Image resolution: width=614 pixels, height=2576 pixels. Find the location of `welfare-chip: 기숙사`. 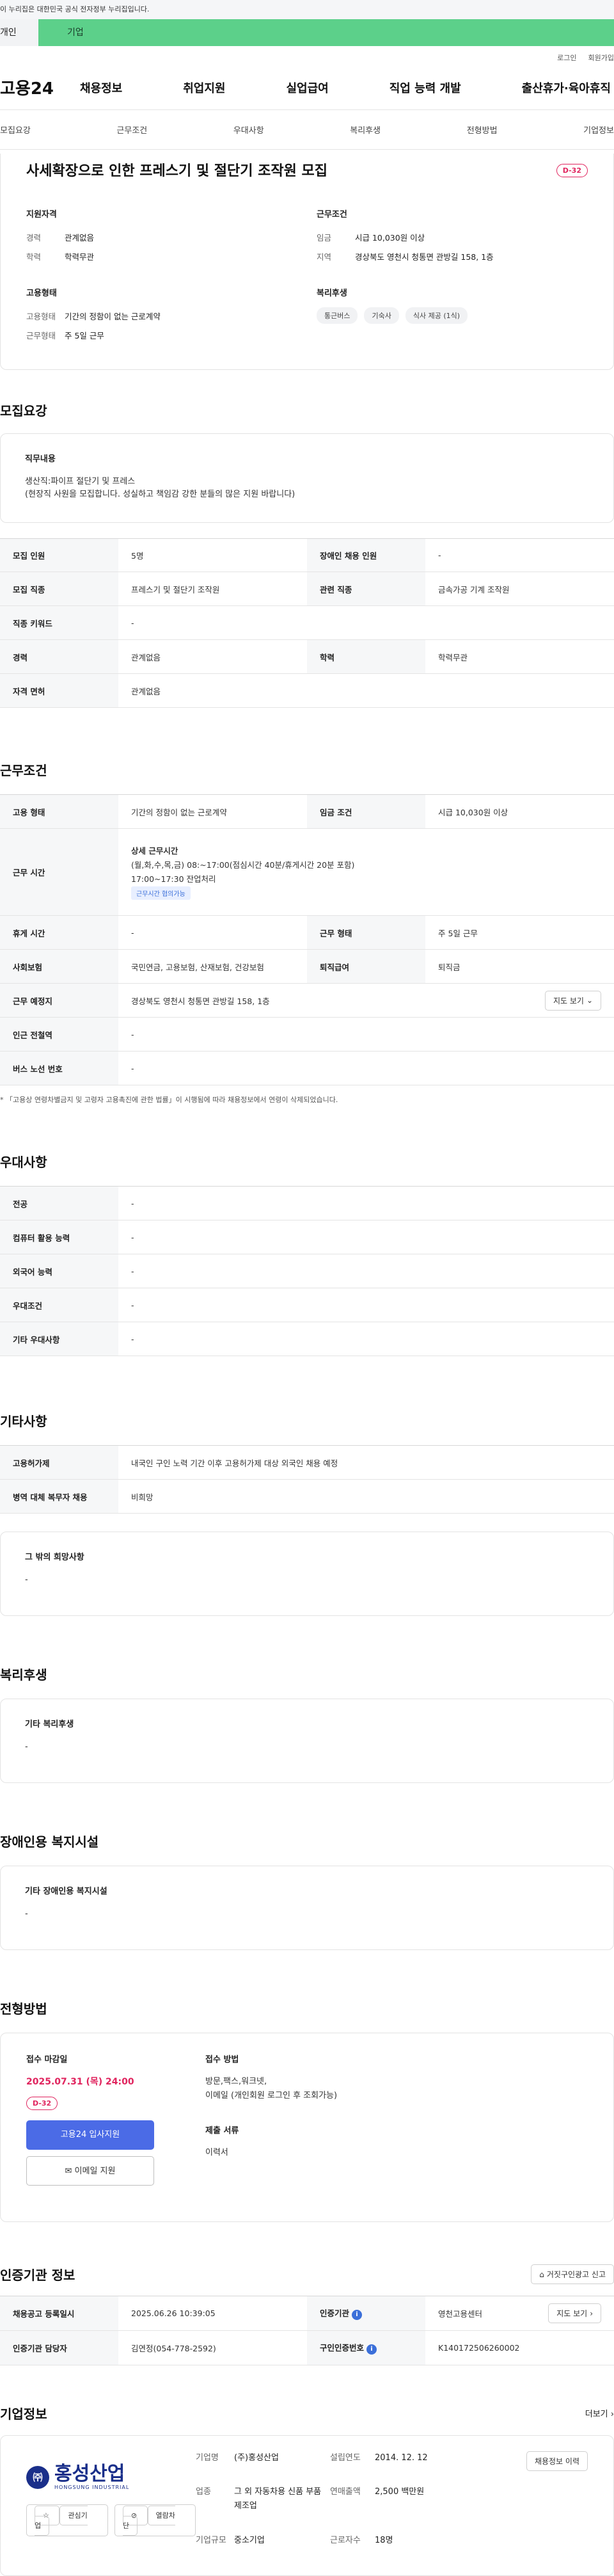

welfare-chip: 기숙사 is located at coordinates (381, 315).